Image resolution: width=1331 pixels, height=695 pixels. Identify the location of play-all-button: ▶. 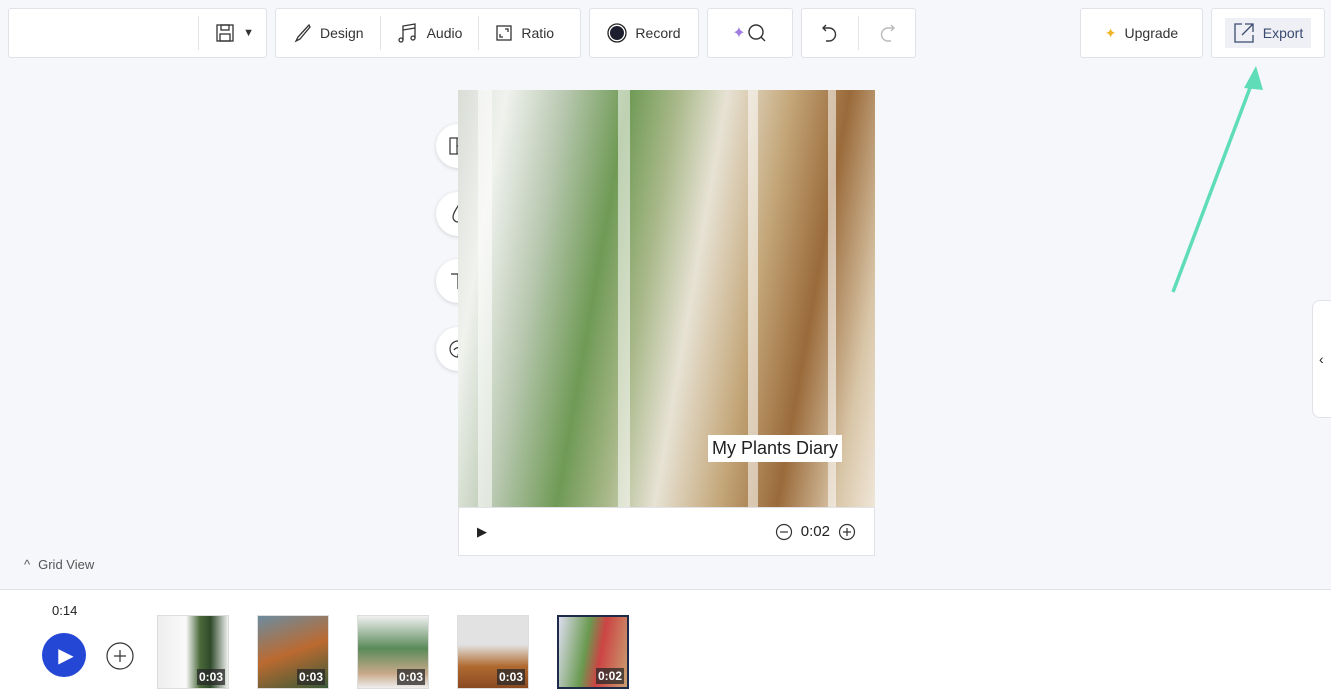
(64, 655).